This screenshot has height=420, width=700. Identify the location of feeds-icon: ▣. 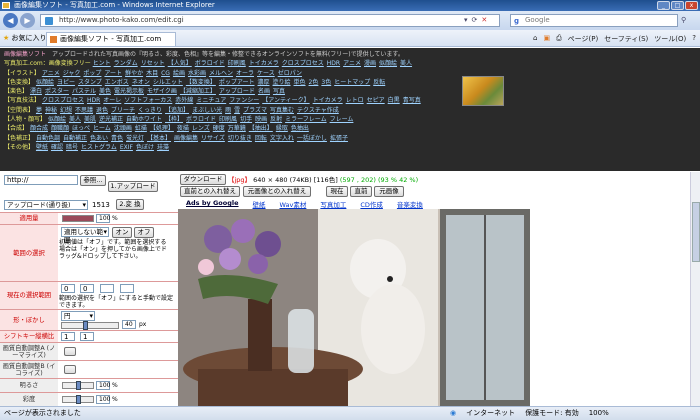
(546, 39).